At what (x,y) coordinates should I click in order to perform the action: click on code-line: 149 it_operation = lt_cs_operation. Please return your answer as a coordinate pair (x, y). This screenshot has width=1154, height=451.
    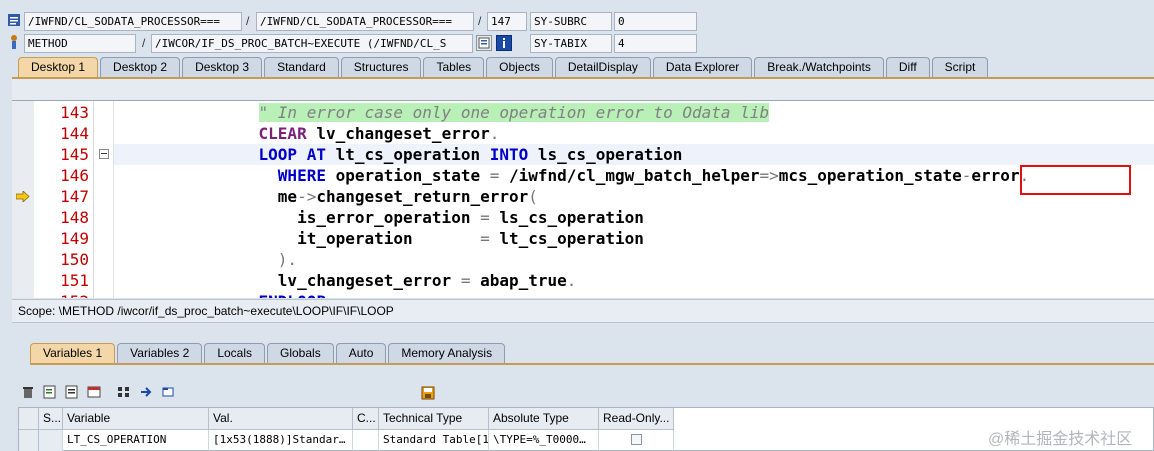
    Looking at the image, I should click on (583, 238).